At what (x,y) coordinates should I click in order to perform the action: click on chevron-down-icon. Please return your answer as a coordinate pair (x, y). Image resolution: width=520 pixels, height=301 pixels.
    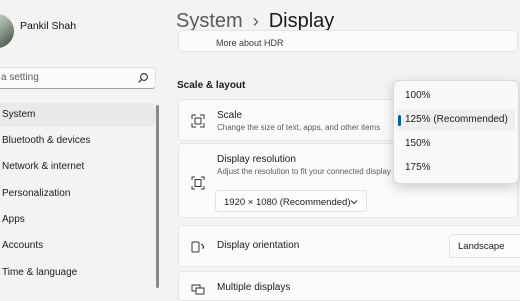
    Looking at the image, I should click on (354, 202).